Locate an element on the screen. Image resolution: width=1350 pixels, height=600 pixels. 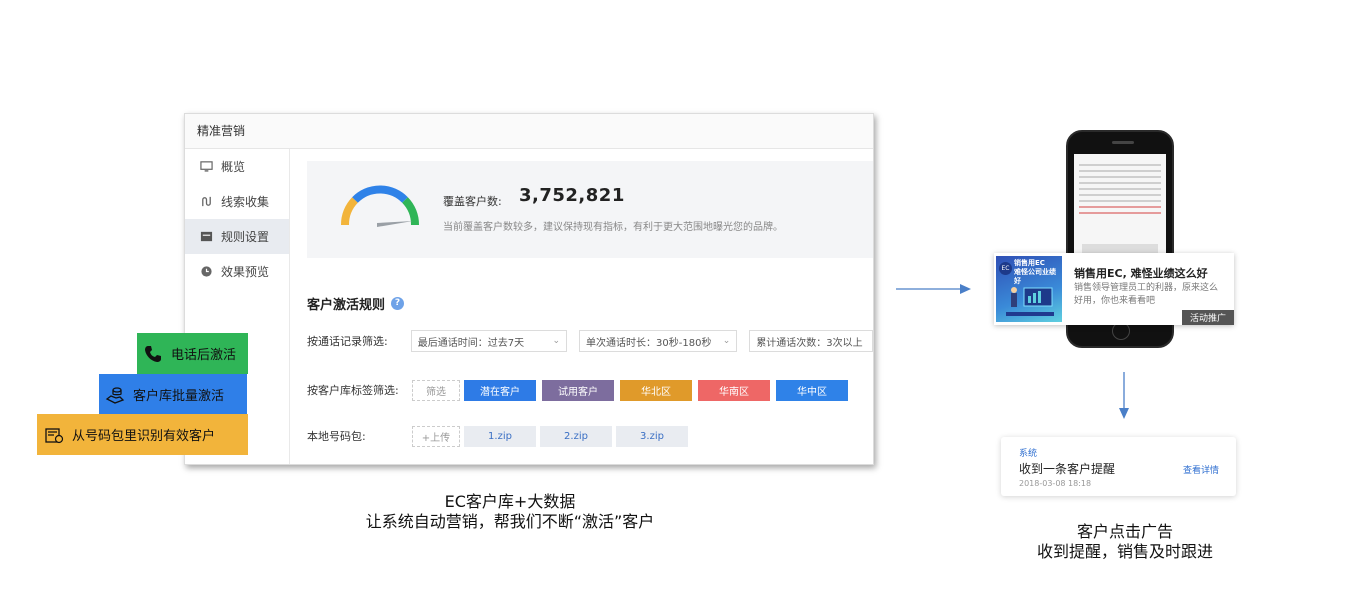
caption-line: 让系统自动营销，帮我们不断“激活”客户 is located at coordinates (510, 521).